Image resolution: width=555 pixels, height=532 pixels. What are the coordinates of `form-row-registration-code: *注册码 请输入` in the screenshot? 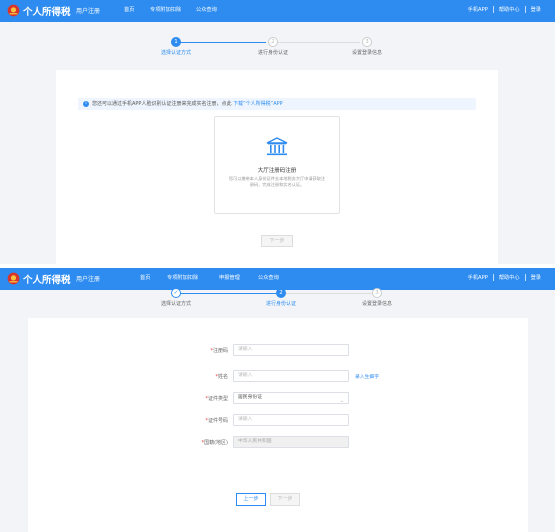 It's located at (278, 350).